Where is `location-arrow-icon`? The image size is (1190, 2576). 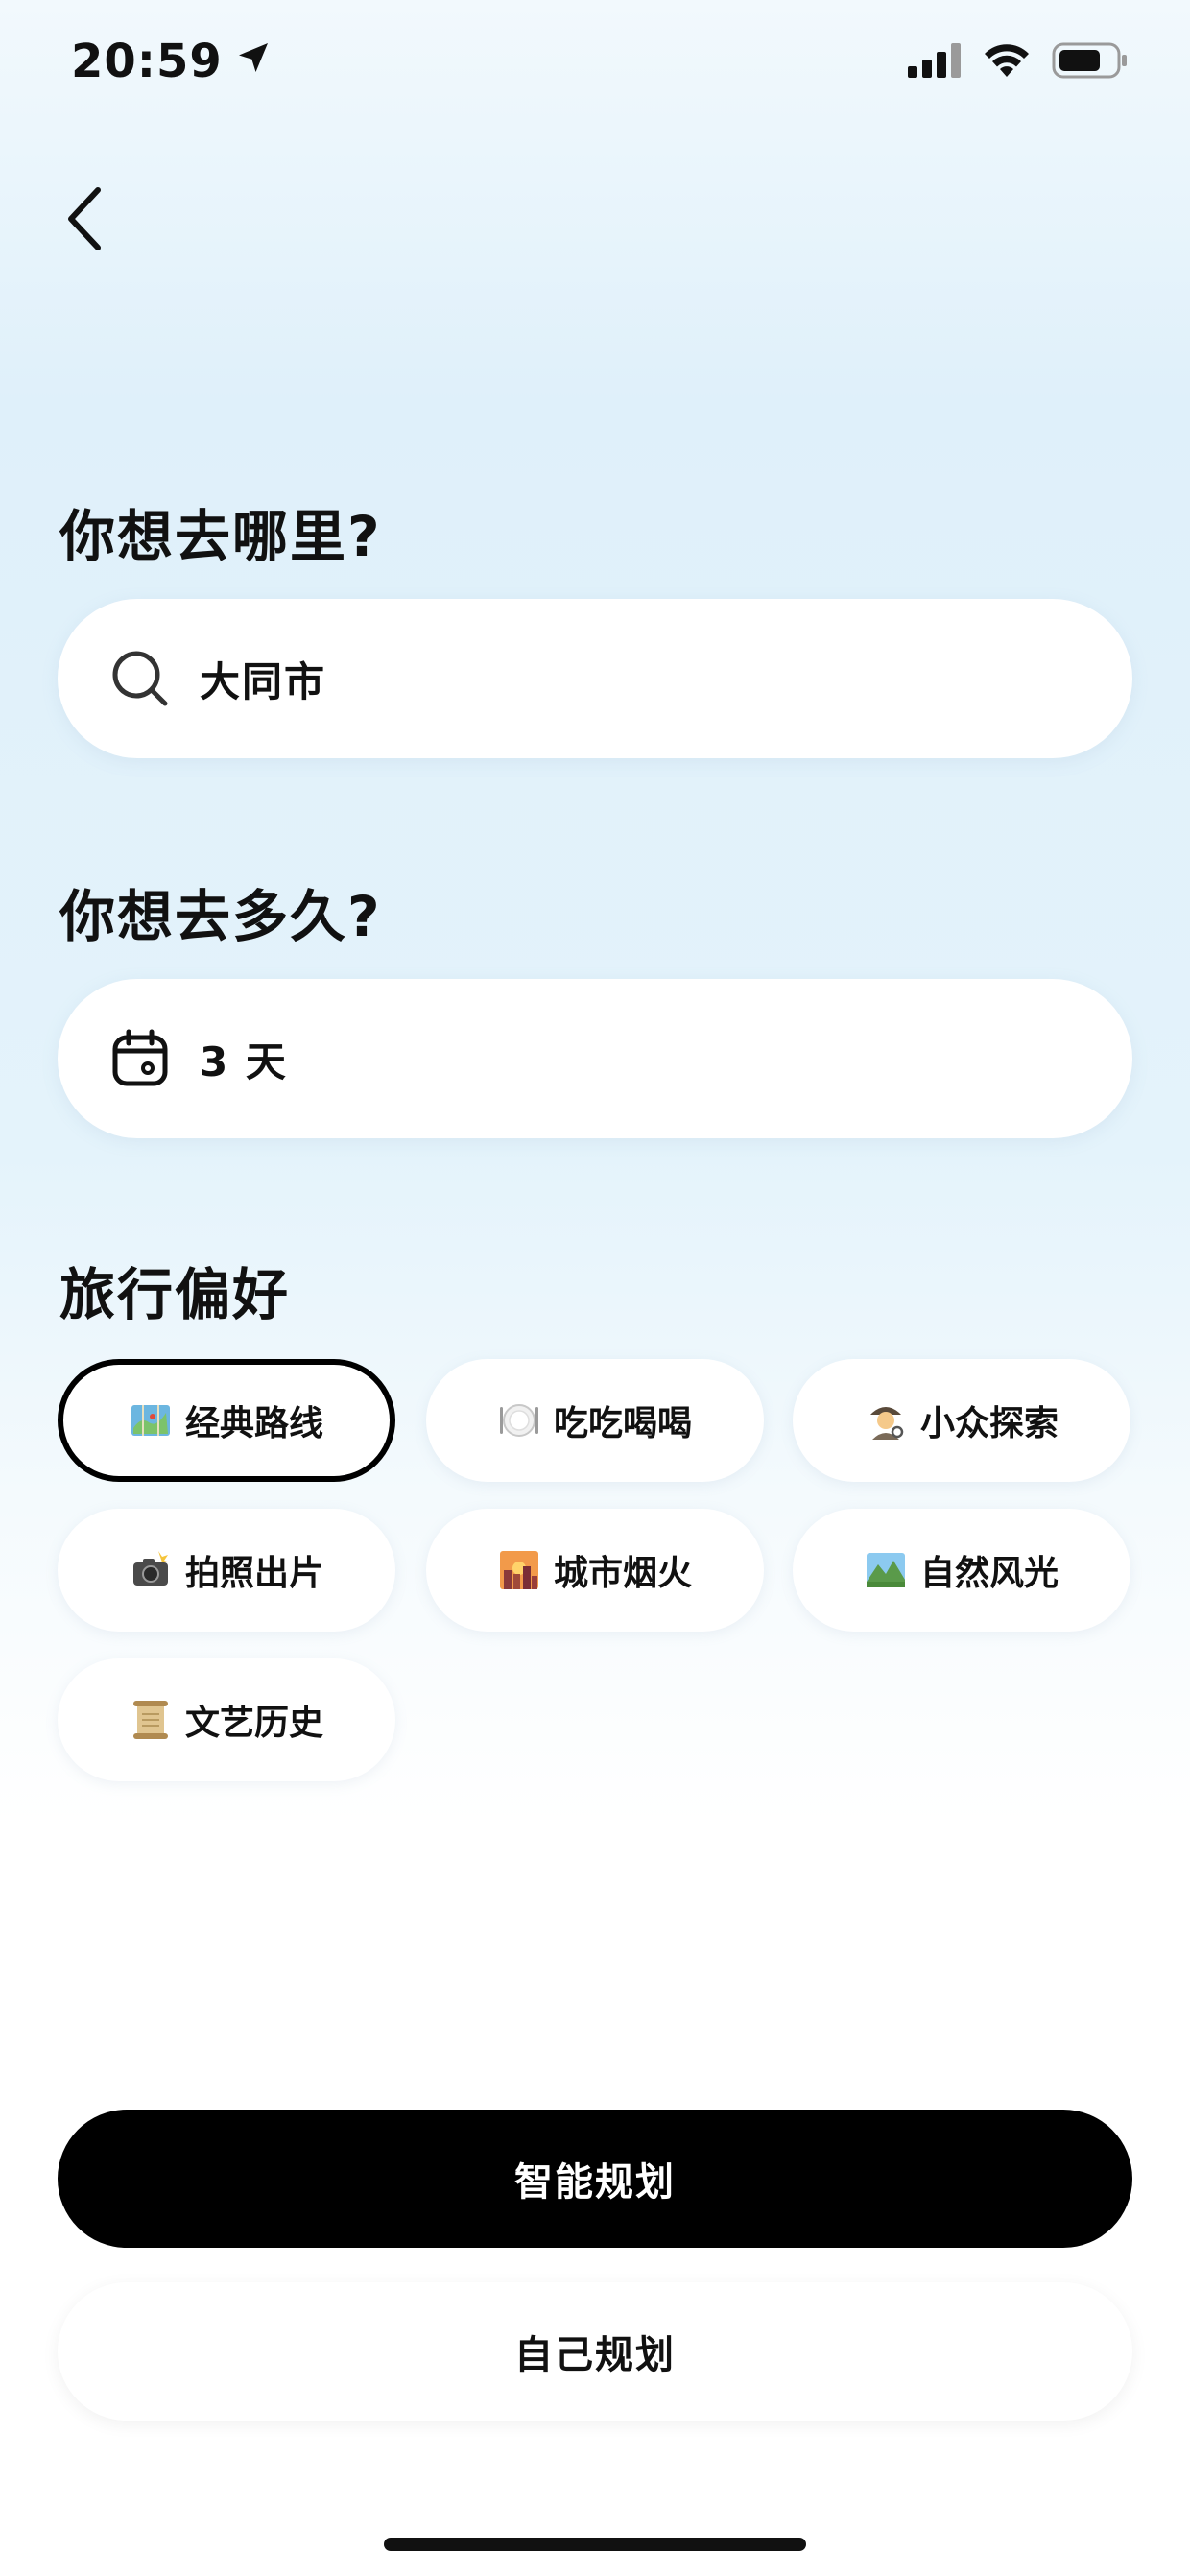 location-arrow-icon is located at coordinates (253, 61).